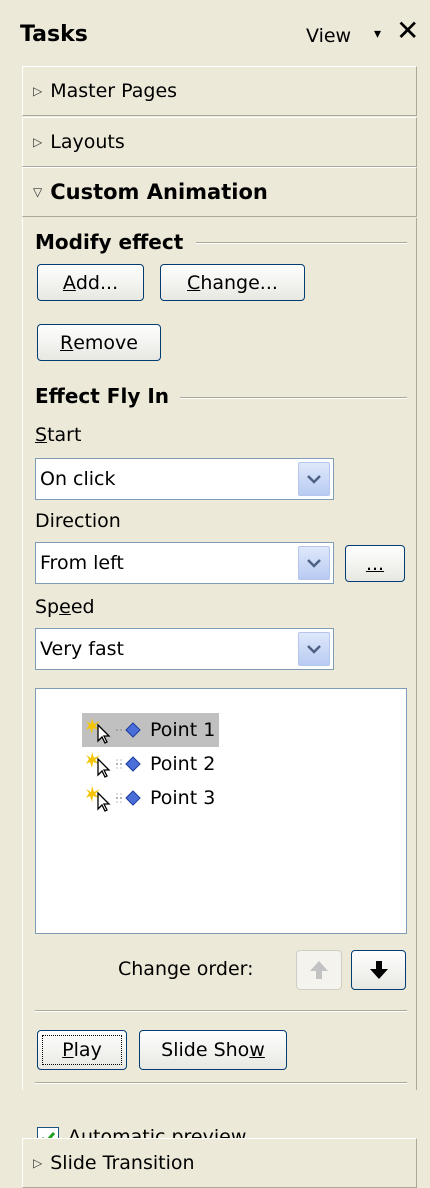  What do you see at coordinates (78, 521) in the screenshot?
I see `direction-label: Direction` at bounding box center [78, 521].